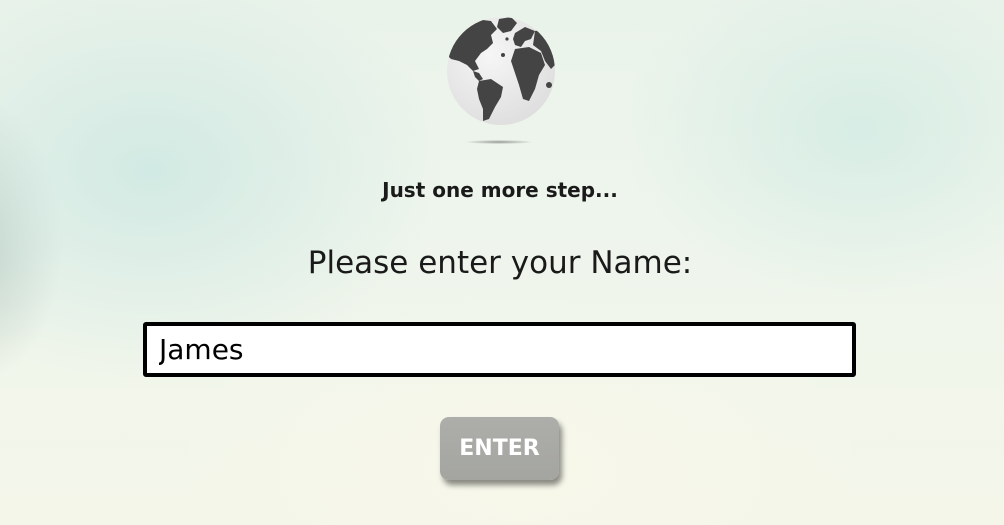 This screenshot has height=525, width=1004. Describe the element at coordinates (499, 142) in the screenshot. I see `globe-shadow` at that location.